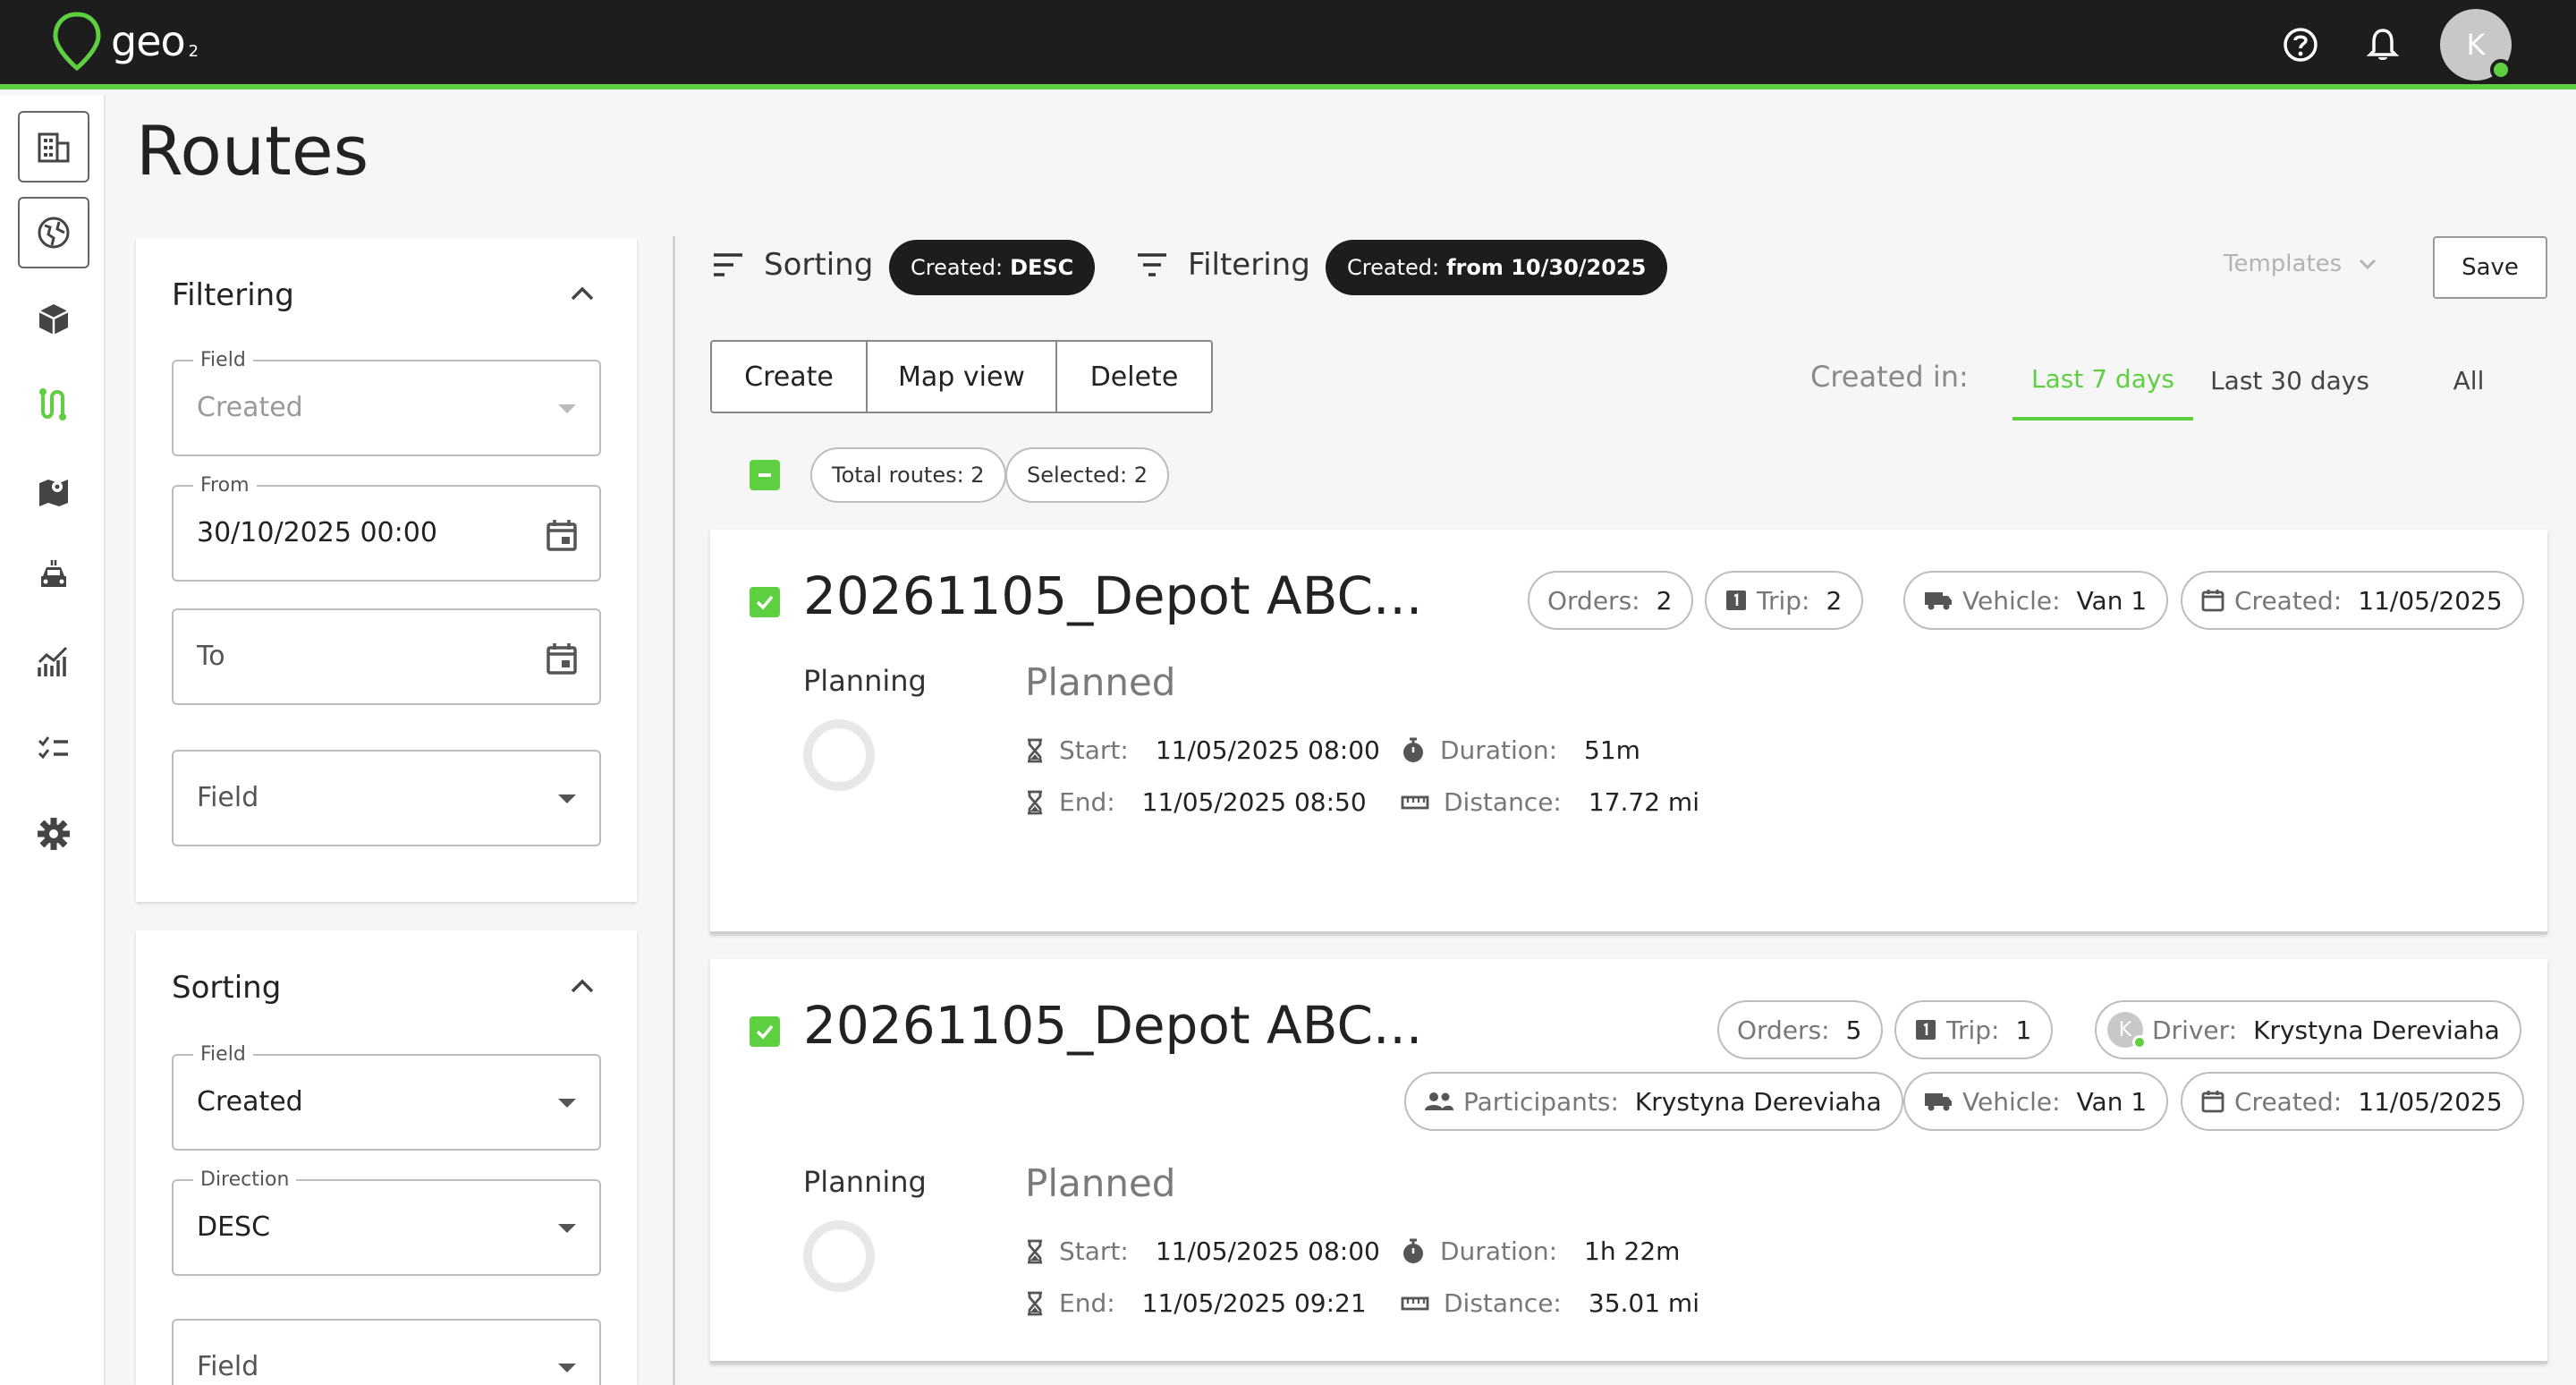  What do you see at coordinates (53, 147) in the screenshot?
I see `sidebar-item-depots` at bounding box center [53, 147].